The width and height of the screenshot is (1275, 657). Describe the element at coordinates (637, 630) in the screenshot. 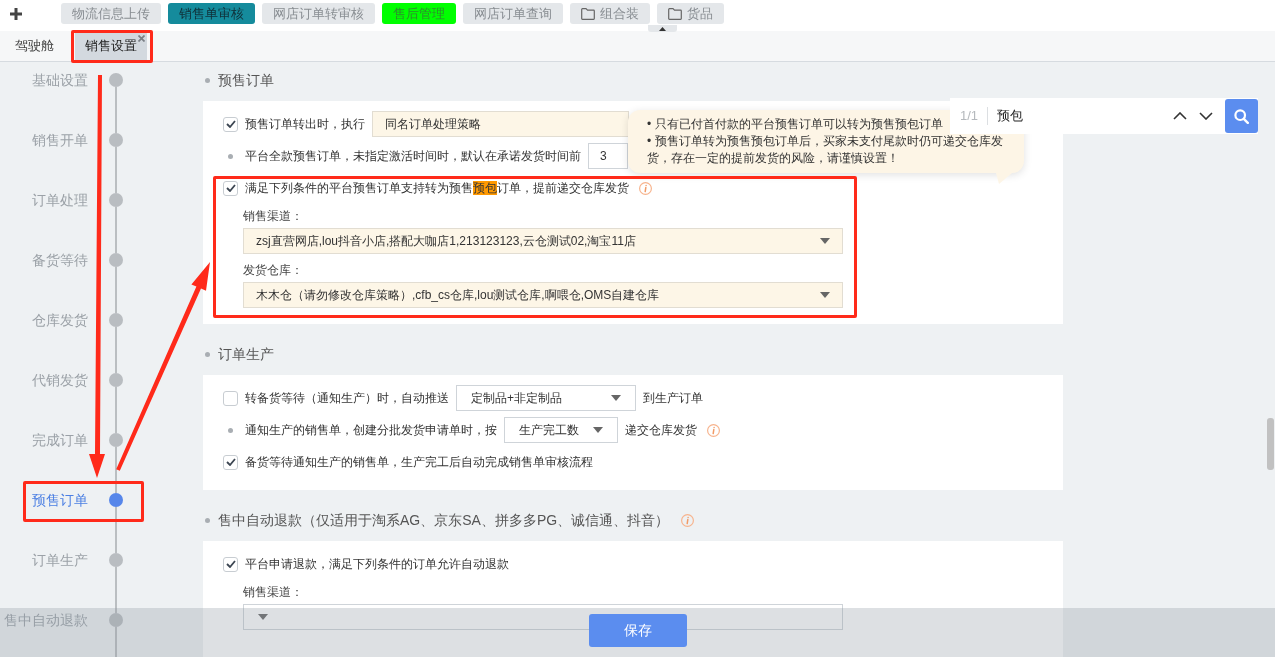

I see `save-button: 保存` at that location.